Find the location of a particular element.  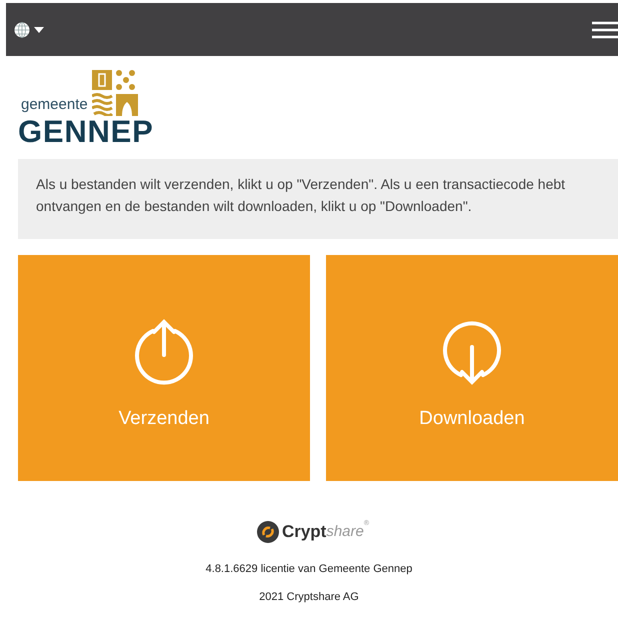

globe-icon is located at coordinates (22, 30).